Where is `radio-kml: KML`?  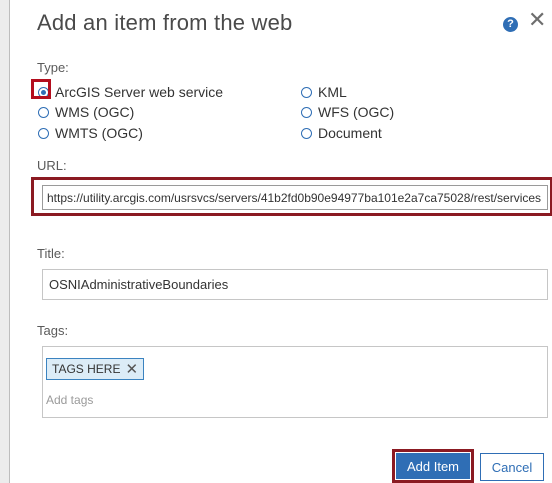
radio-kml: KML is located at coordinates (324, 92).